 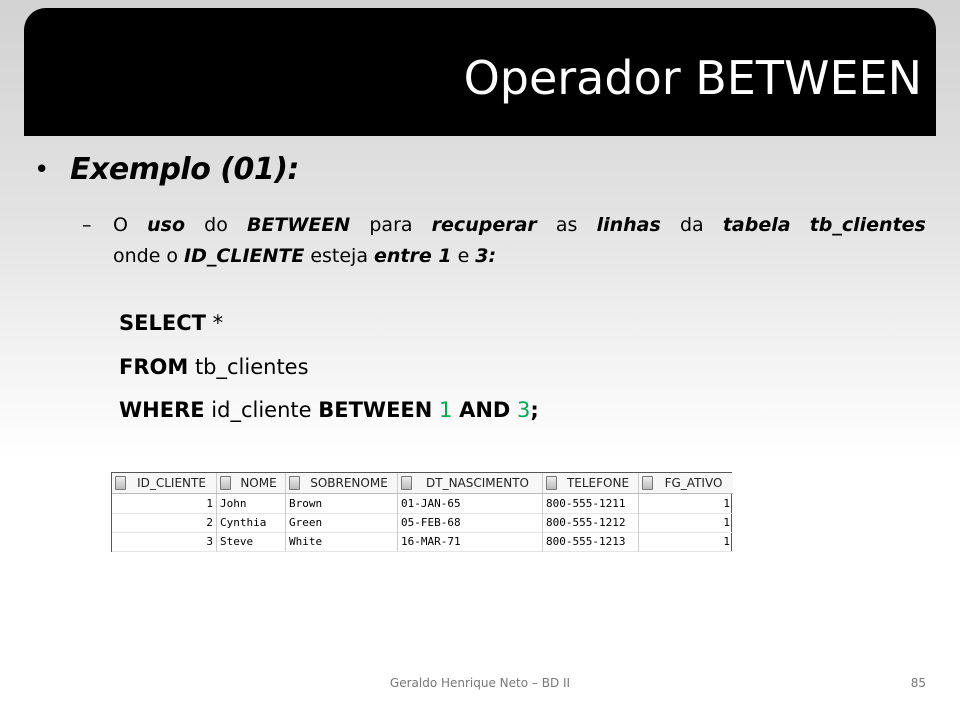 I want to click on table-cell: Brown, so click(x=342, y=504).